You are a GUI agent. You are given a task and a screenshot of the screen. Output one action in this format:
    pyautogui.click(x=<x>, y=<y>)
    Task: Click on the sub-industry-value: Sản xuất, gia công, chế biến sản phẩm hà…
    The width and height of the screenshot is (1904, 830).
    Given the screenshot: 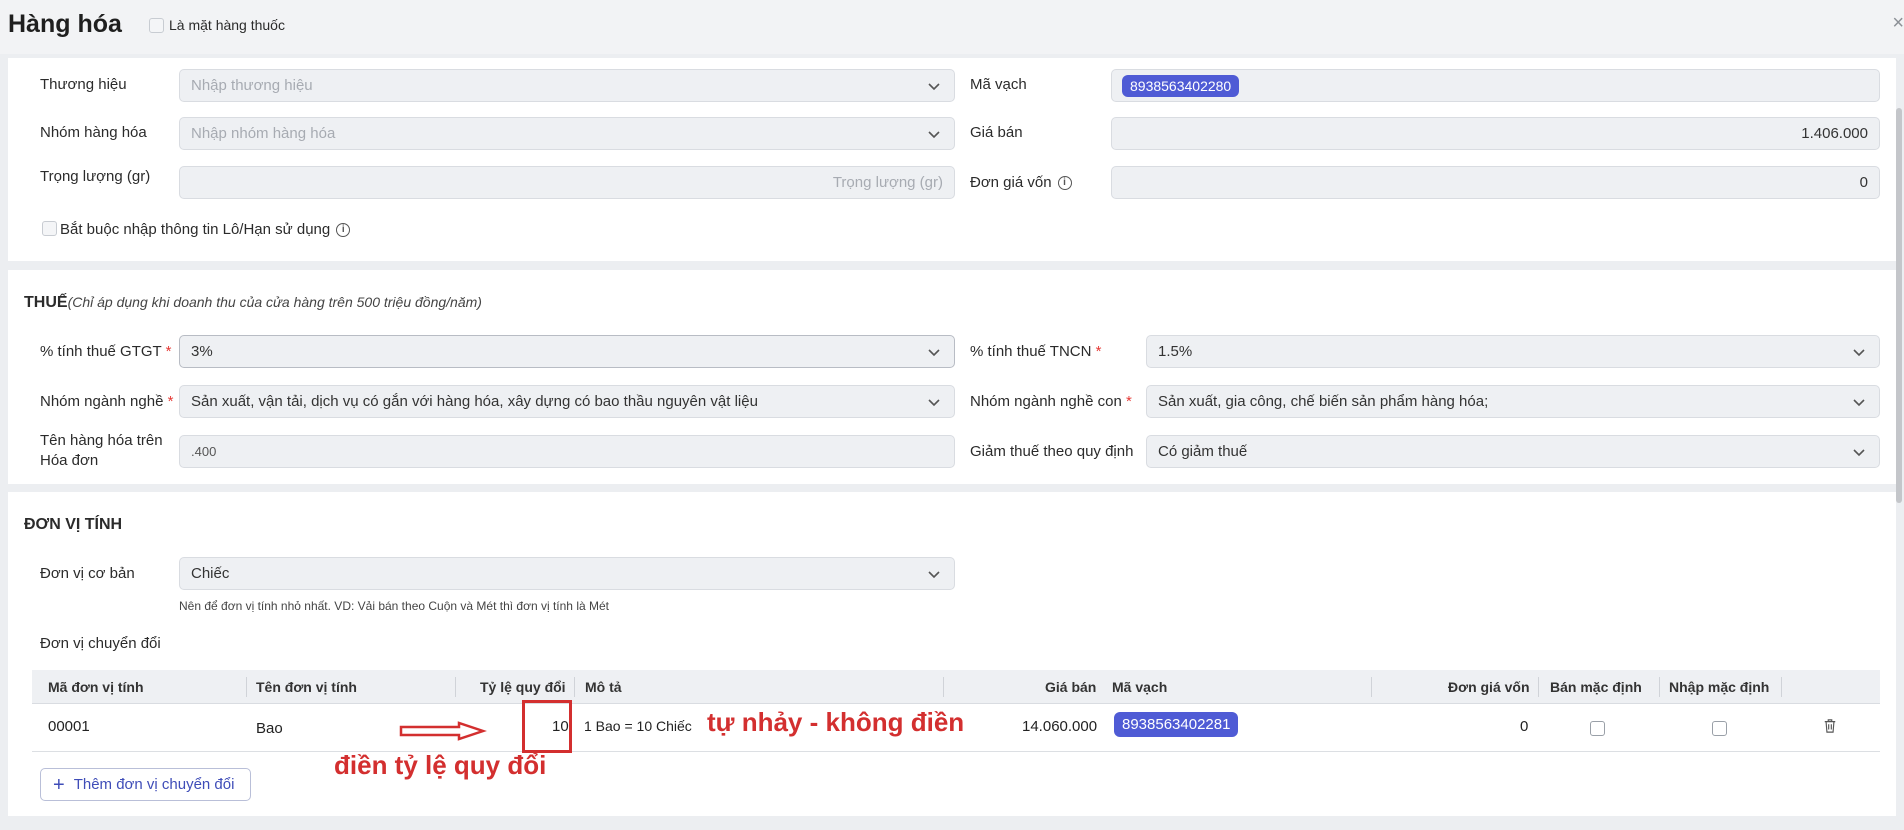 What is the action you would take?
    pyautogui.click(x=1323, y=401)
    